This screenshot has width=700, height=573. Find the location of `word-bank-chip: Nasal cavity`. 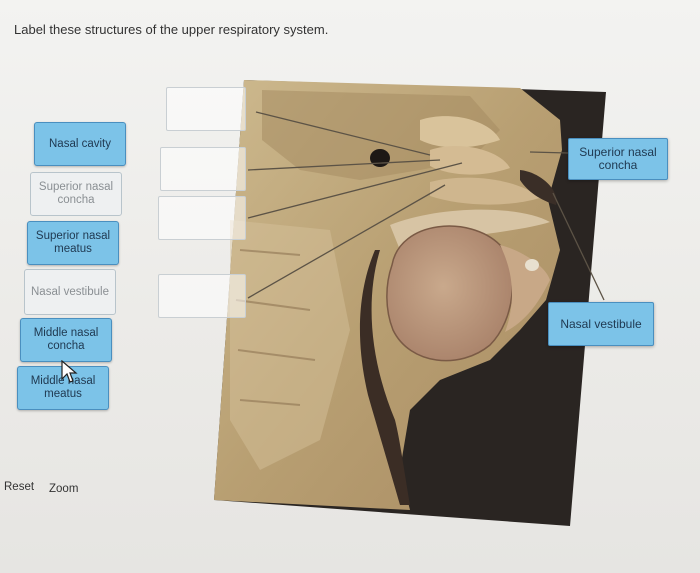

word-bank-chip: Nasal cavity is located at coordinates (80, 144).